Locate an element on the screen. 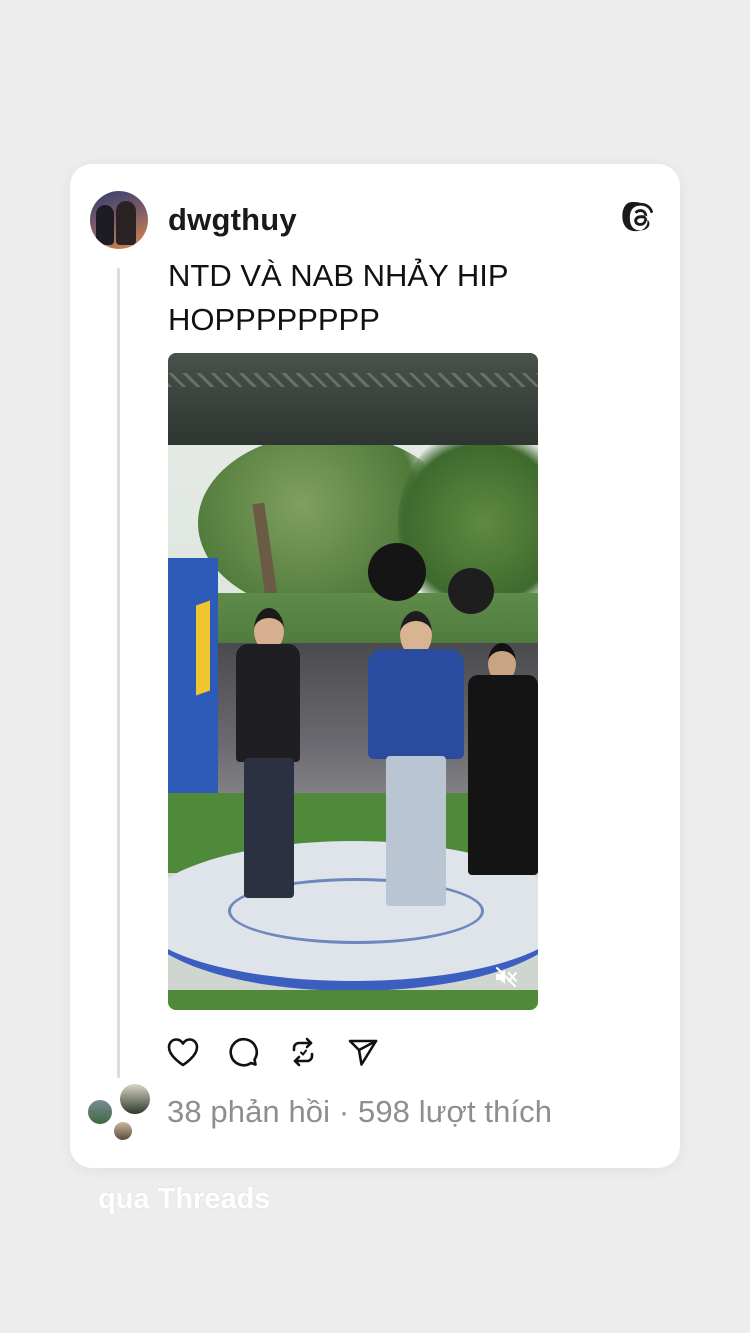 This screenshot has width=750, height=1333. avatar-figure-right is located at coordinates (126, 223).